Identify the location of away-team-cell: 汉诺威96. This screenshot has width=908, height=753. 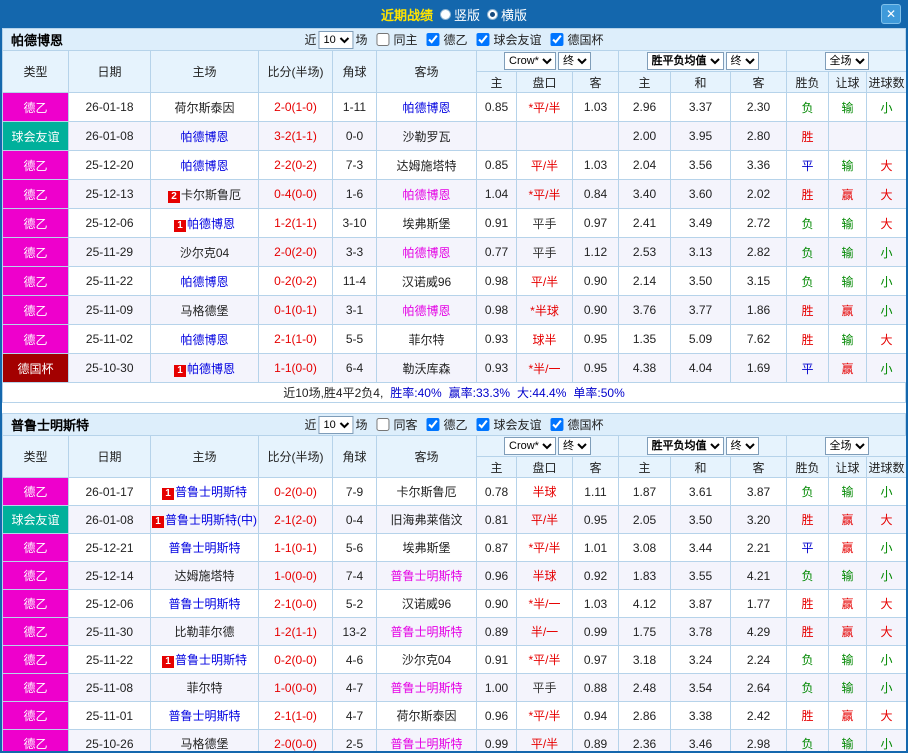
(426, 281).